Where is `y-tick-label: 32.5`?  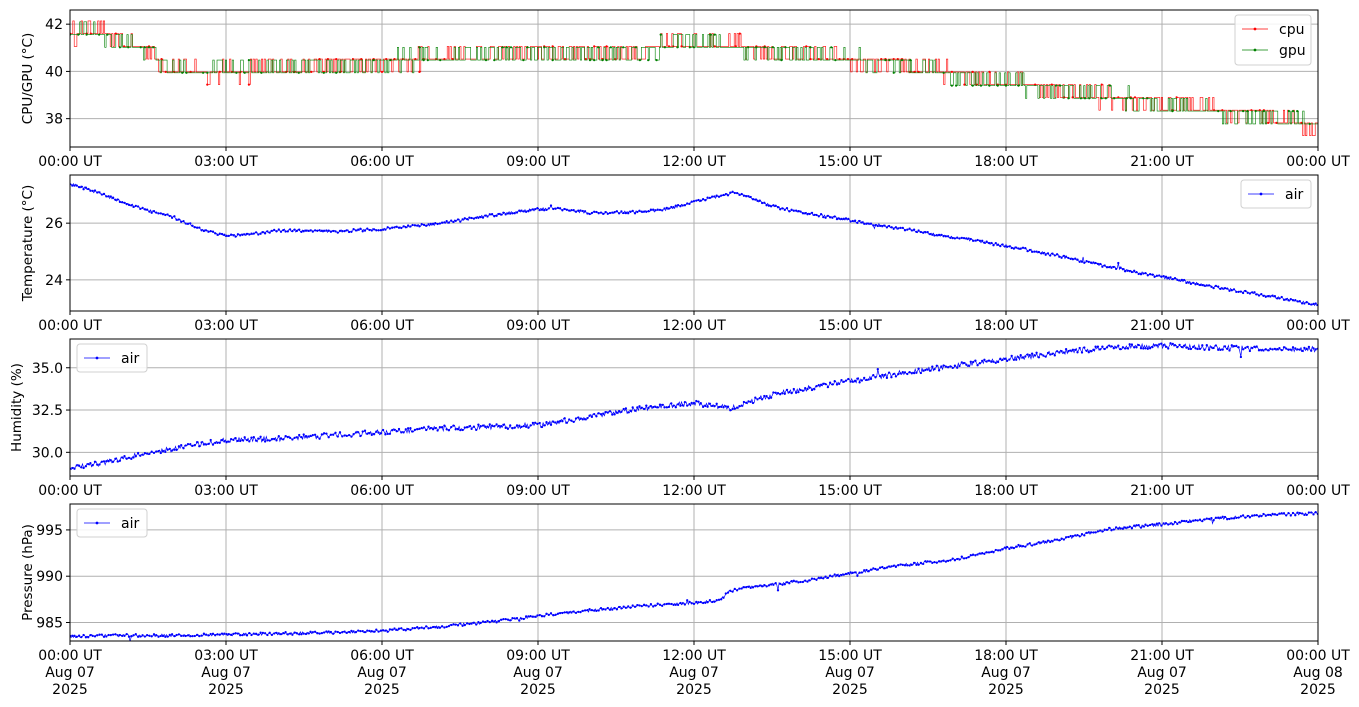
y-tick-label: 32.5 is located at coordinates (47, 411).